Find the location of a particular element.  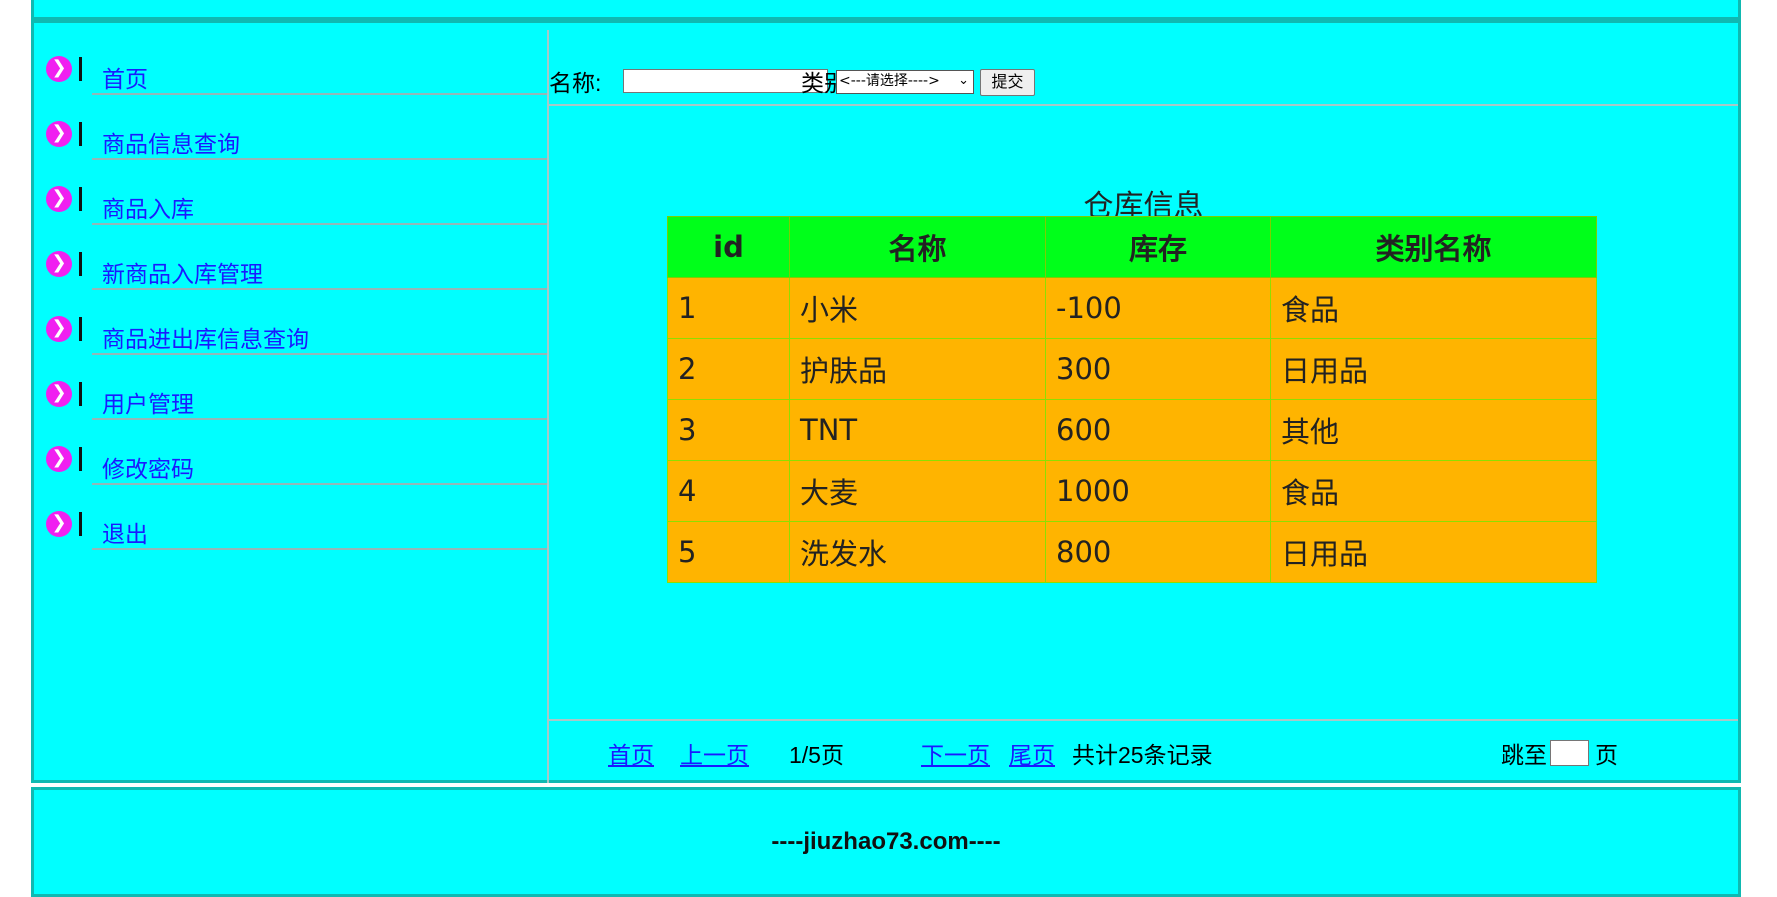

cell-name: TNT is located at coordinates (917, 430).